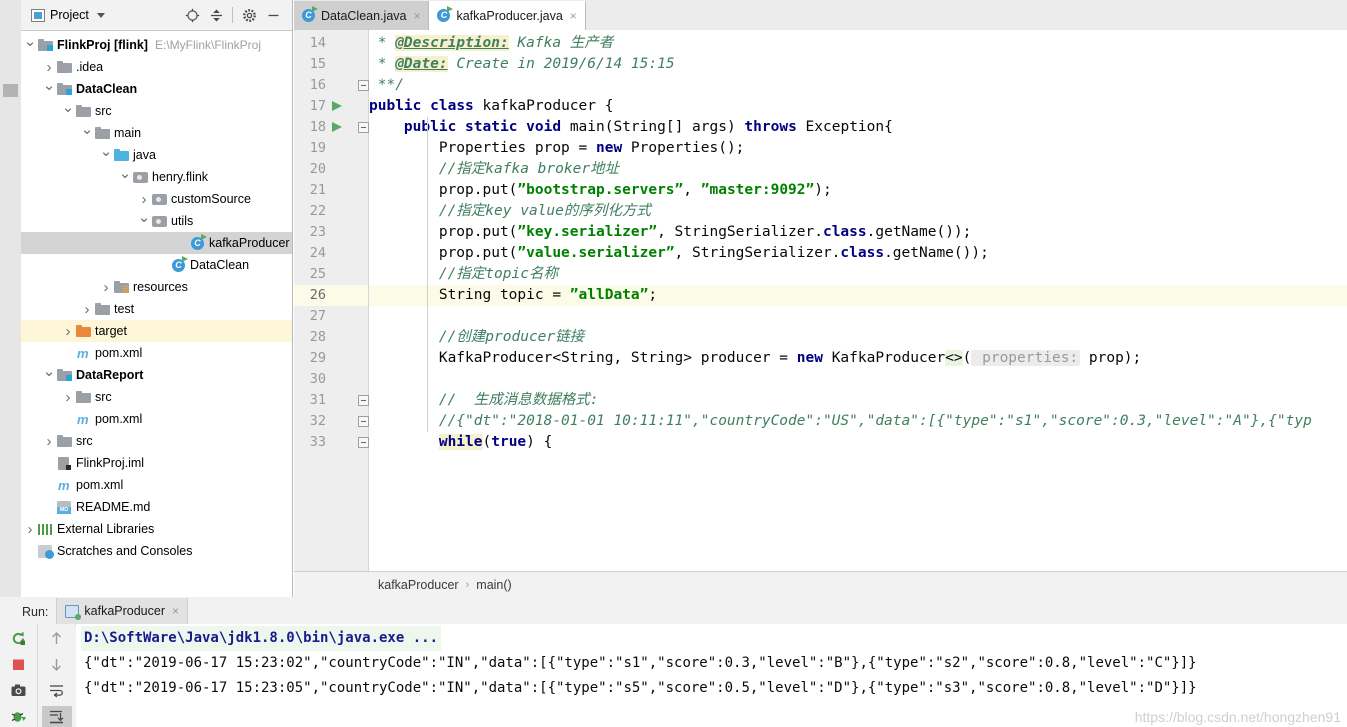 The height and width of the screenshot is (727, 1347). What do you see at coordinates (494, 169) in the screenshot?
I see `code-line-20: //指定kafka broker地址` at bounding box center [494, 169].